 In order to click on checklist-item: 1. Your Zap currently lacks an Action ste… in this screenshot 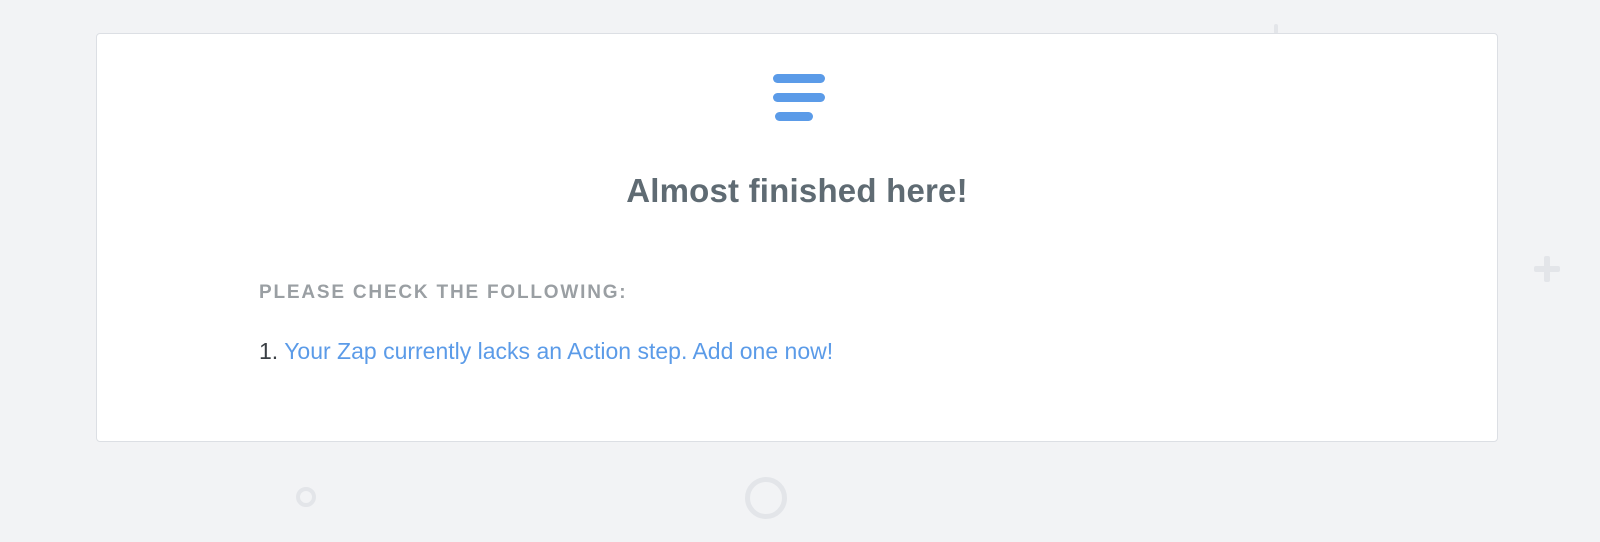, I will do `click(546, 351)`.